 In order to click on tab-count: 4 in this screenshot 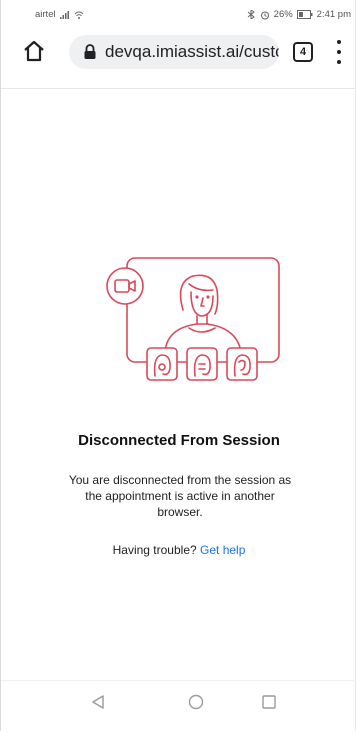, I will do `click(303, 52)`.